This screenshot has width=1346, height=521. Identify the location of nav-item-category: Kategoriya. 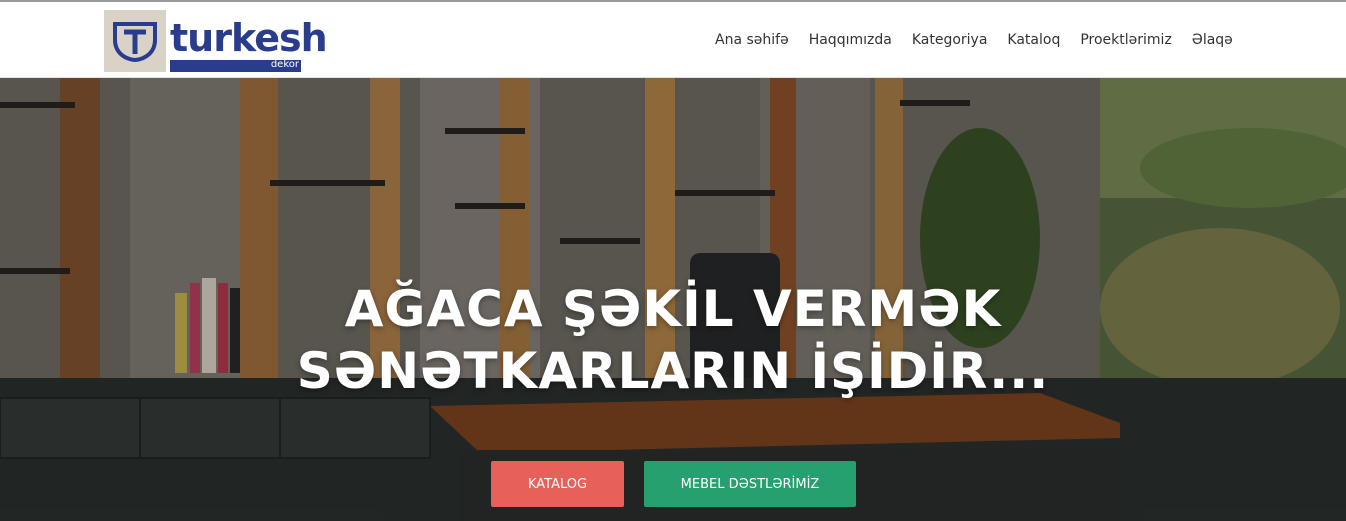
(950, 40).